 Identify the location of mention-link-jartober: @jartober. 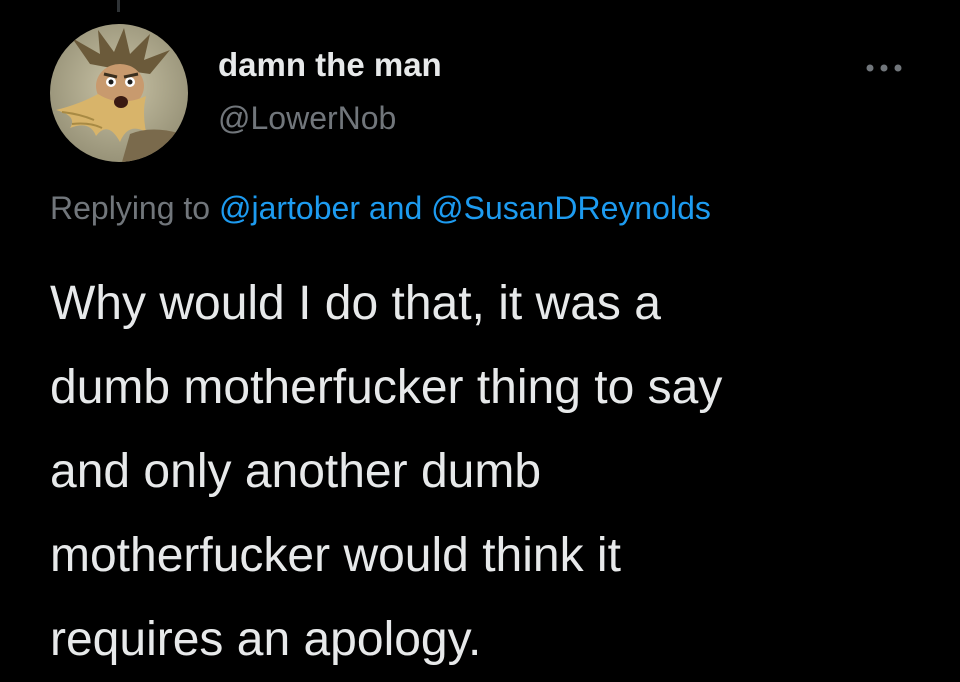
(289, 208).